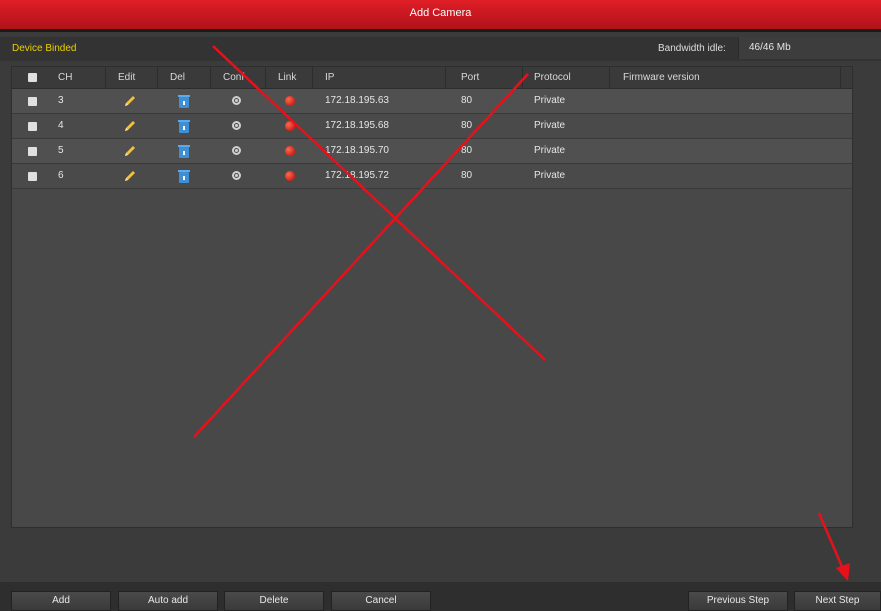 The width and height of the screenshot is (881, 611). What do you see at coordinates (274, 601) in the screenshot?
I see `delete-button: Delete` at bounding box center [274, 601].